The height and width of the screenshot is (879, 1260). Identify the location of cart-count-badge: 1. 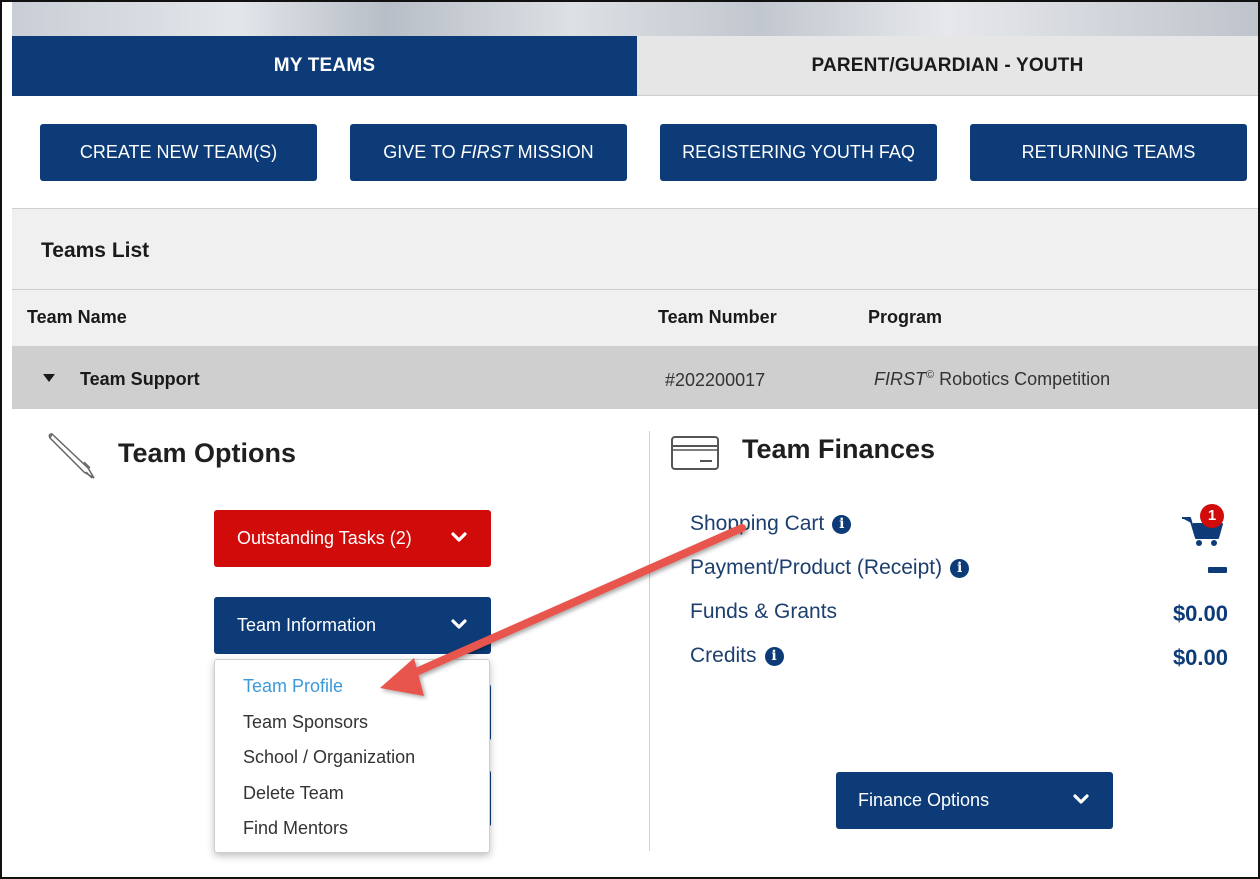
(1212, 516).